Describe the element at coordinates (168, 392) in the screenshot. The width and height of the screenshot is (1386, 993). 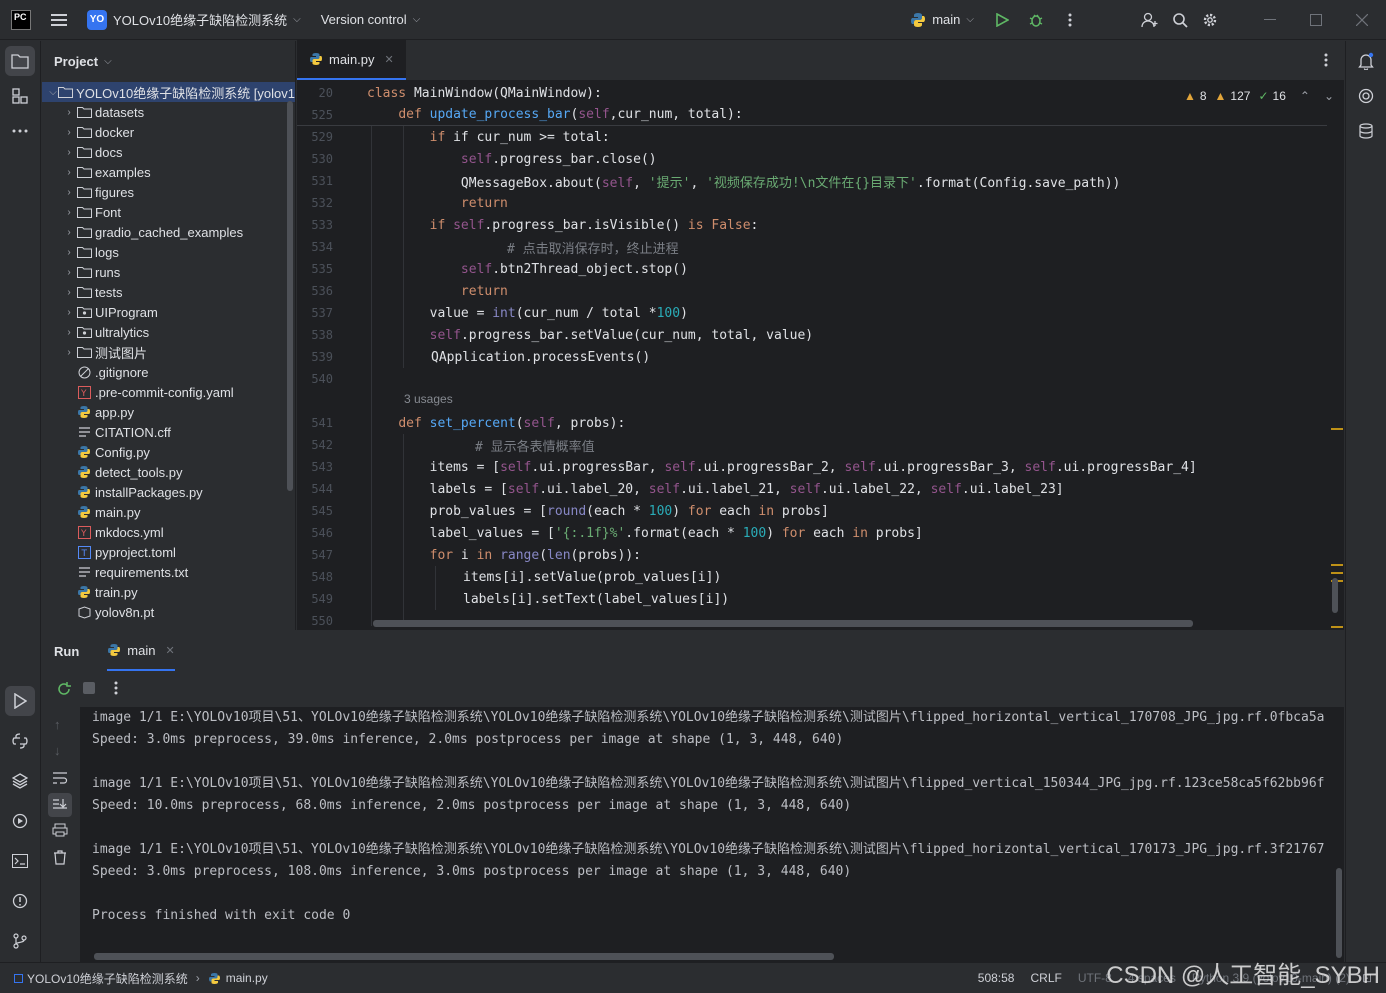
I see `tree-file-item: Y .pre-commit-config.yaml` at that location.